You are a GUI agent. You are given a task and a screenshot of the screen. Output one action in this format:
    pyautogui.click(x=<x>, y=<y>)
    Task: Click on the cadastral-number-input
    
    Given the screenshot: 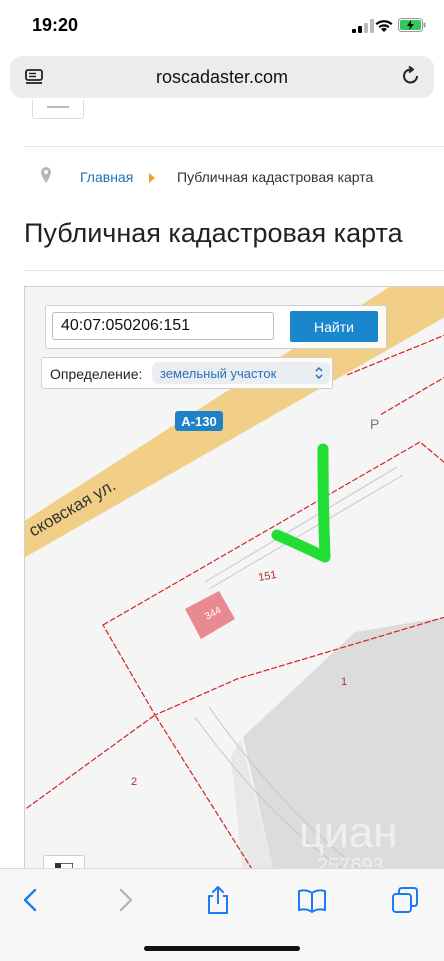 What is the action you would take?
    pyautogui.click(x=163, y=326)
    